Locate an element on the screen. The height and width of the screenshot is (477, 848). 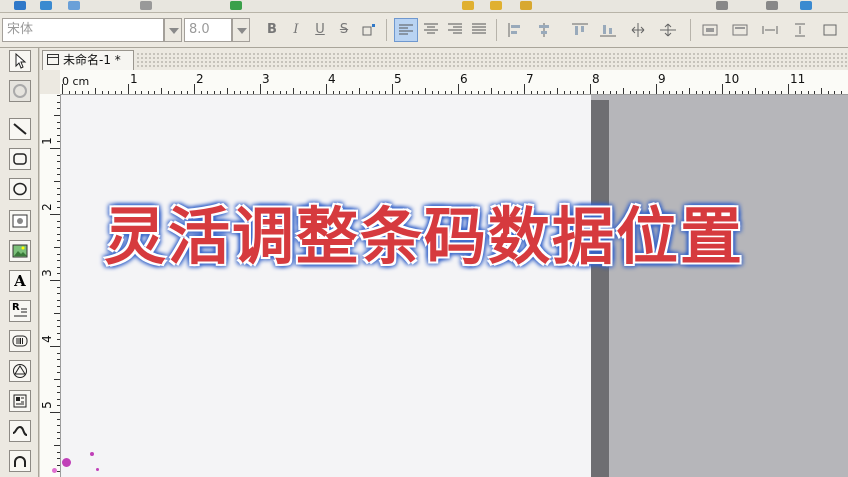
align-objects-left-button is located at coordinates (516, 30).